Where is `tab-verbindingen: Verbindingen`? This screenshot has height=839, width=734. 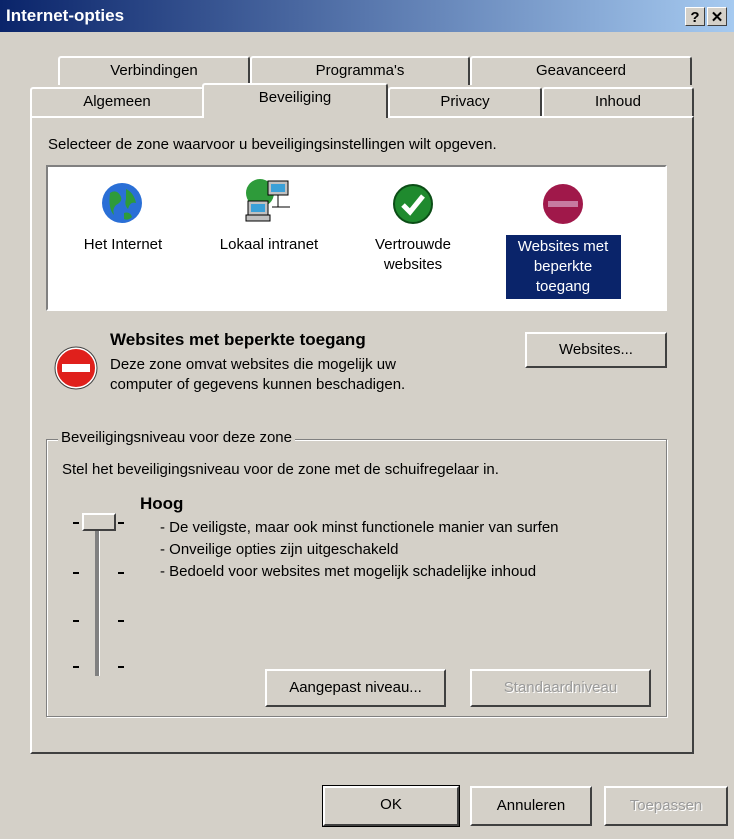
tab-verbindingen: Verbindingen is located at coordinates (154, 70).